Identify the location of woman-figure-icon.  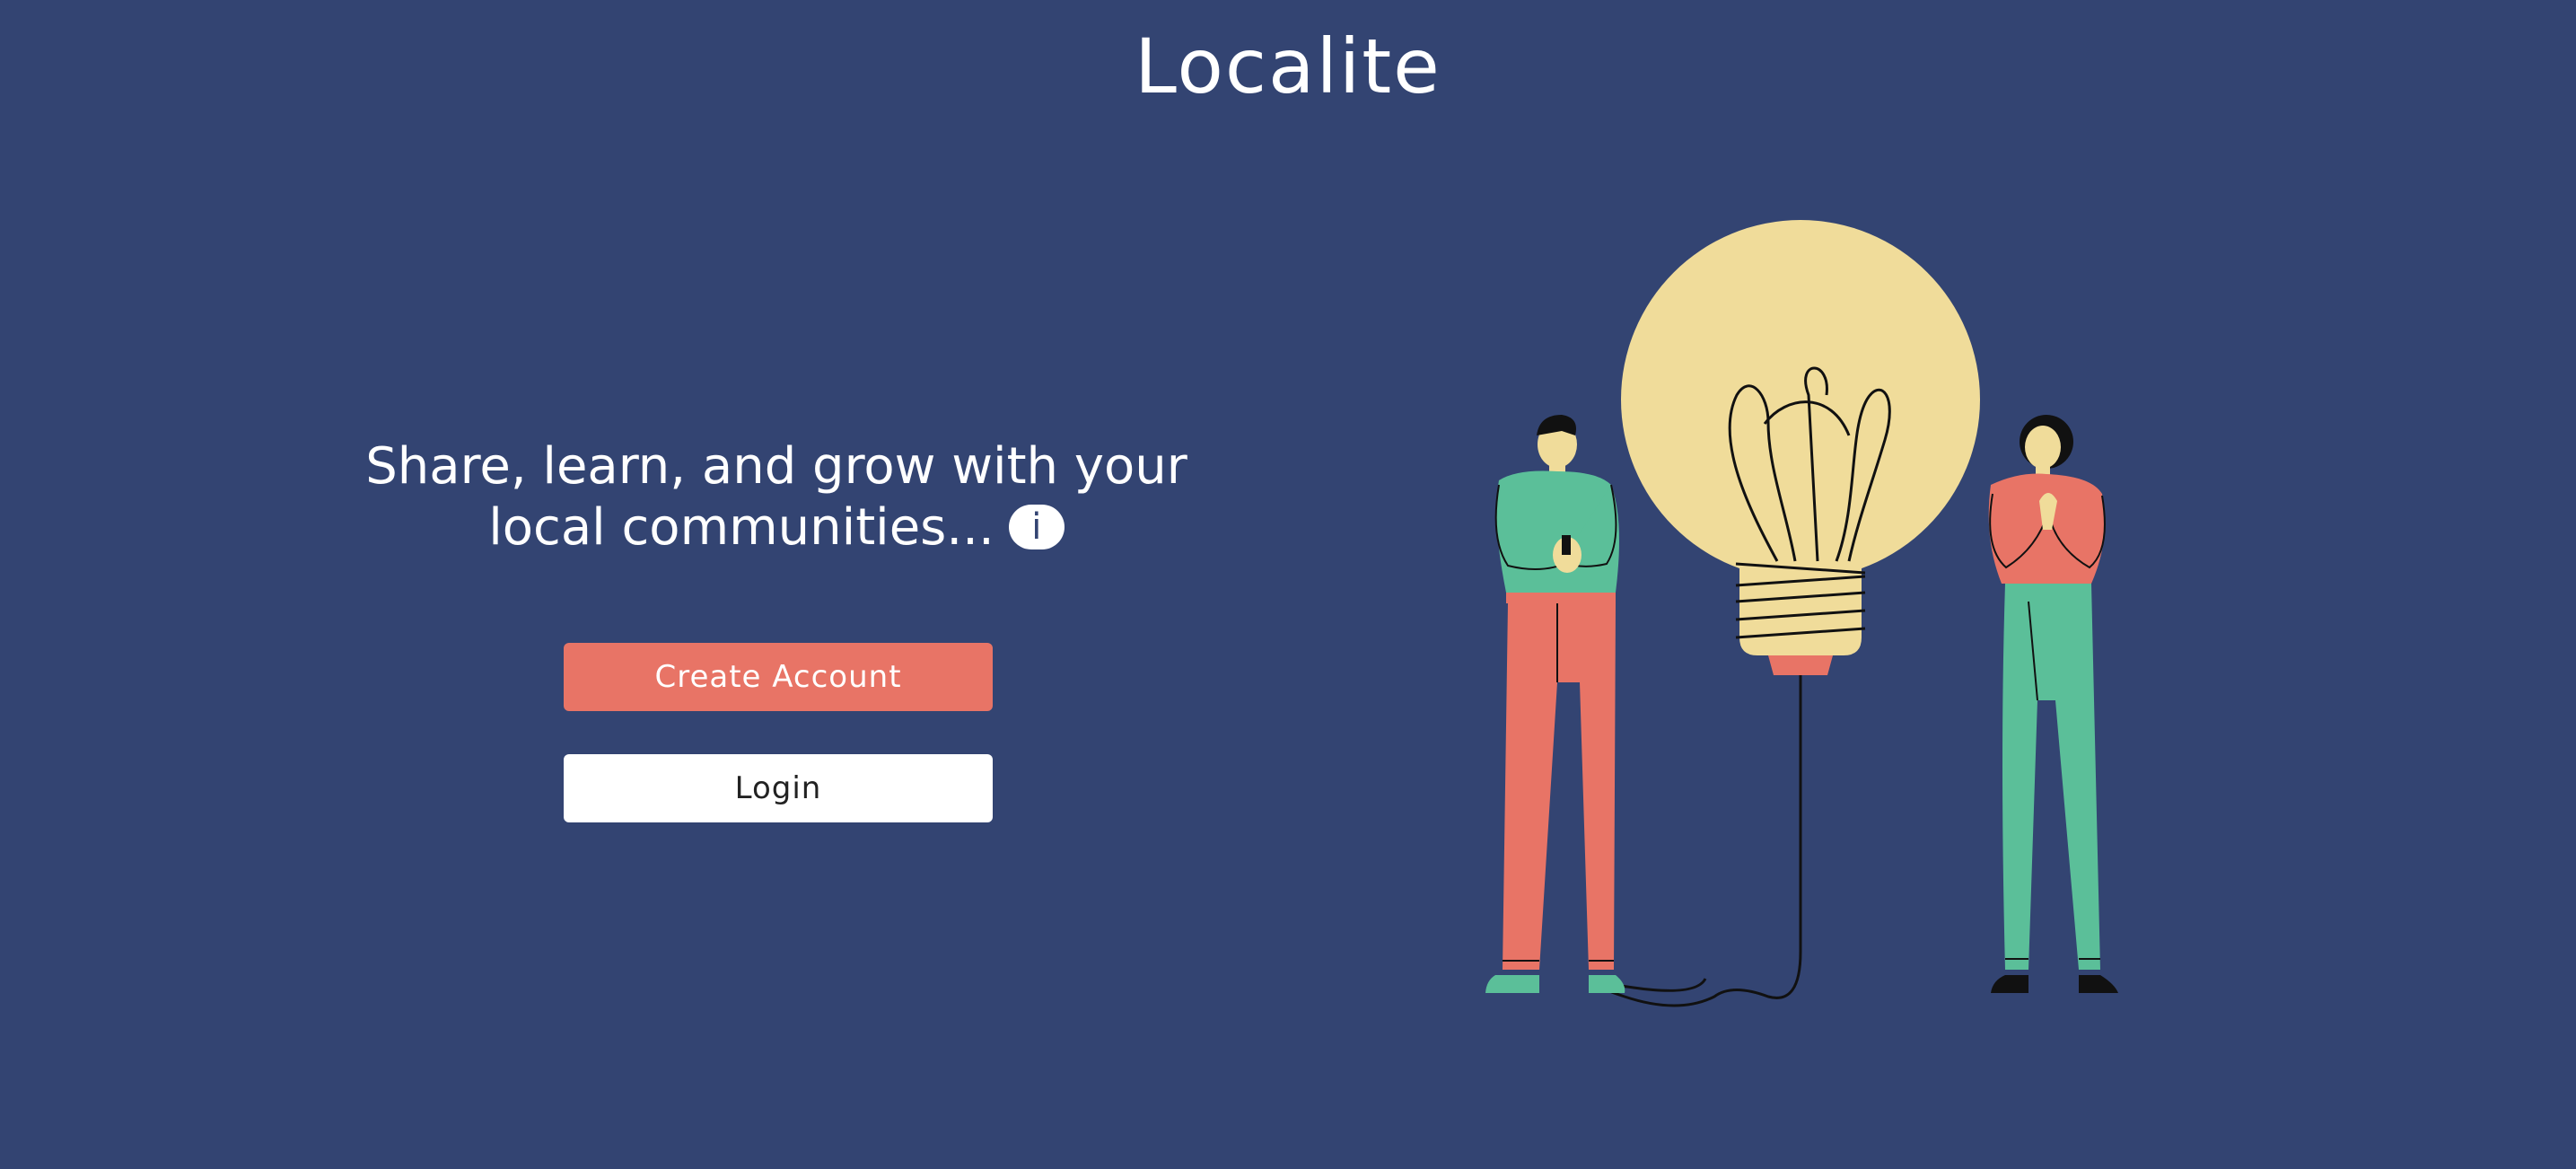
(2053, 704).